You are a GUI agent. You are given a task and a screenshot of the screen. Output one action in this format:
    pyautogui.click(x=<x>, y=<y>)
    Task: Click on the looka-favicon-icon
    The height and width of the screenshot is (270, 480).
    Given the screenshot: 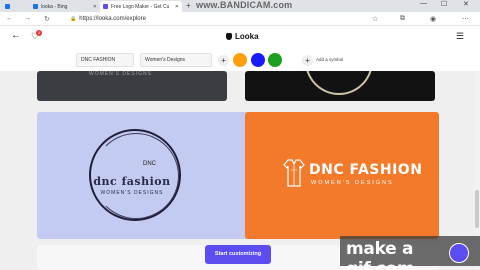 What is the action you would take?
    pyautogui.click(x=105, y=6)
    